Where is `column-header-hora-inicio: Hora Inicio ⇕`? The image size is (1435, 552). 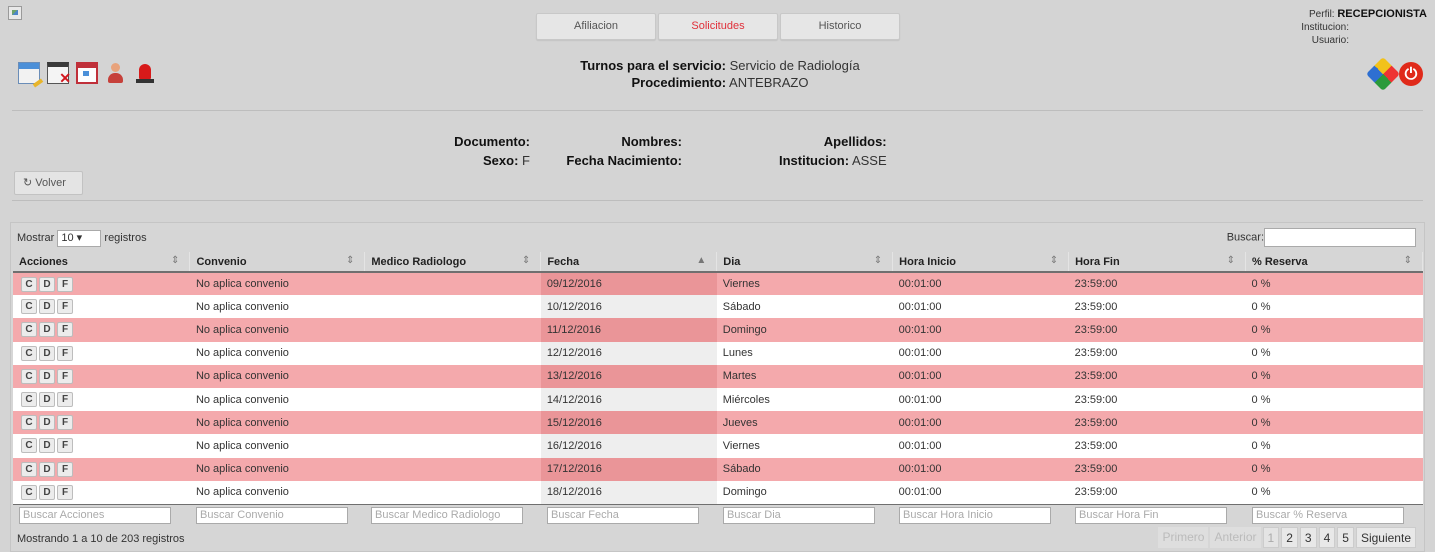 column-header-hora-inicio: Hora Inicio ⇕ is located at coordinates (981, 262).